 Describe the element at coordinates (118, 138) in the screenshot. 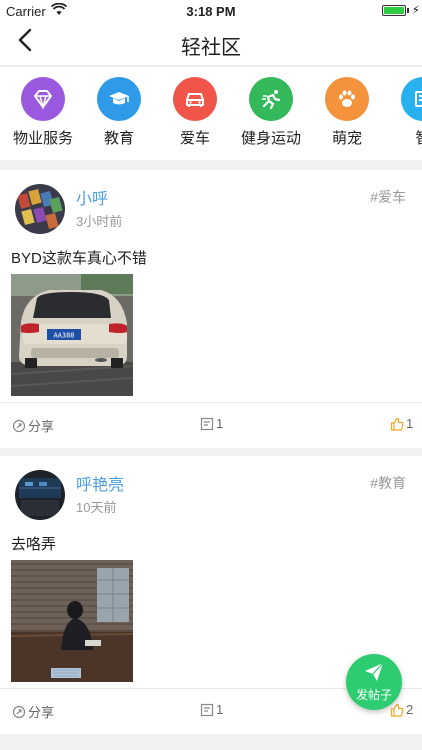

I see `category-label: 教育` at that location.